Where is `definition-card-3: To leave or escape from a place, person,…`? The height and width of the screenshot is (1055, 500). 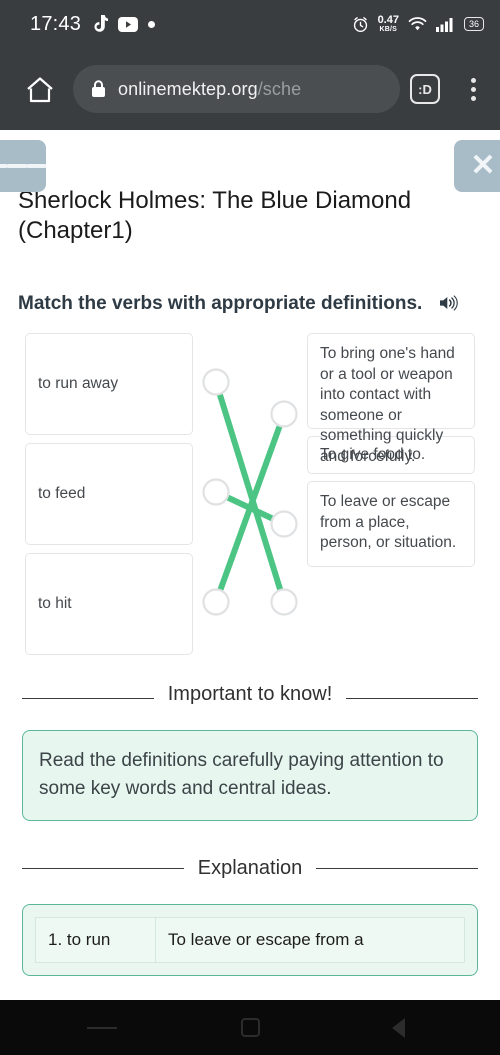
definition-card-3: To leave or escape from a place, person,… is located at coordinates (391, 524).